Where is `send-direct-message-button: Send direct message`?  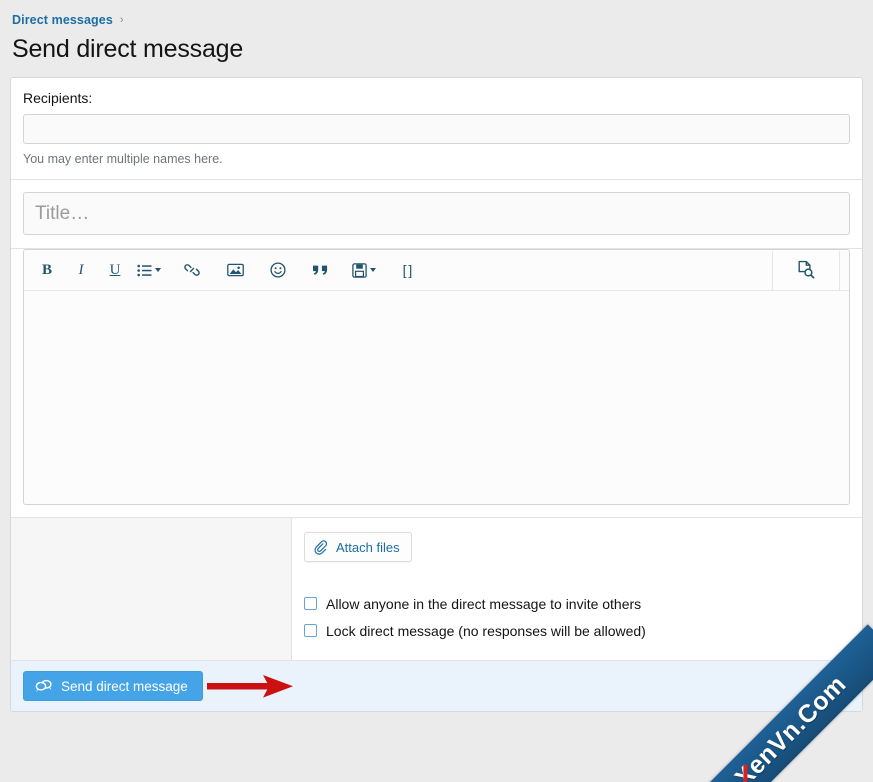
send-direct-message-button: Send direct message is located at coordinates (113, 686).